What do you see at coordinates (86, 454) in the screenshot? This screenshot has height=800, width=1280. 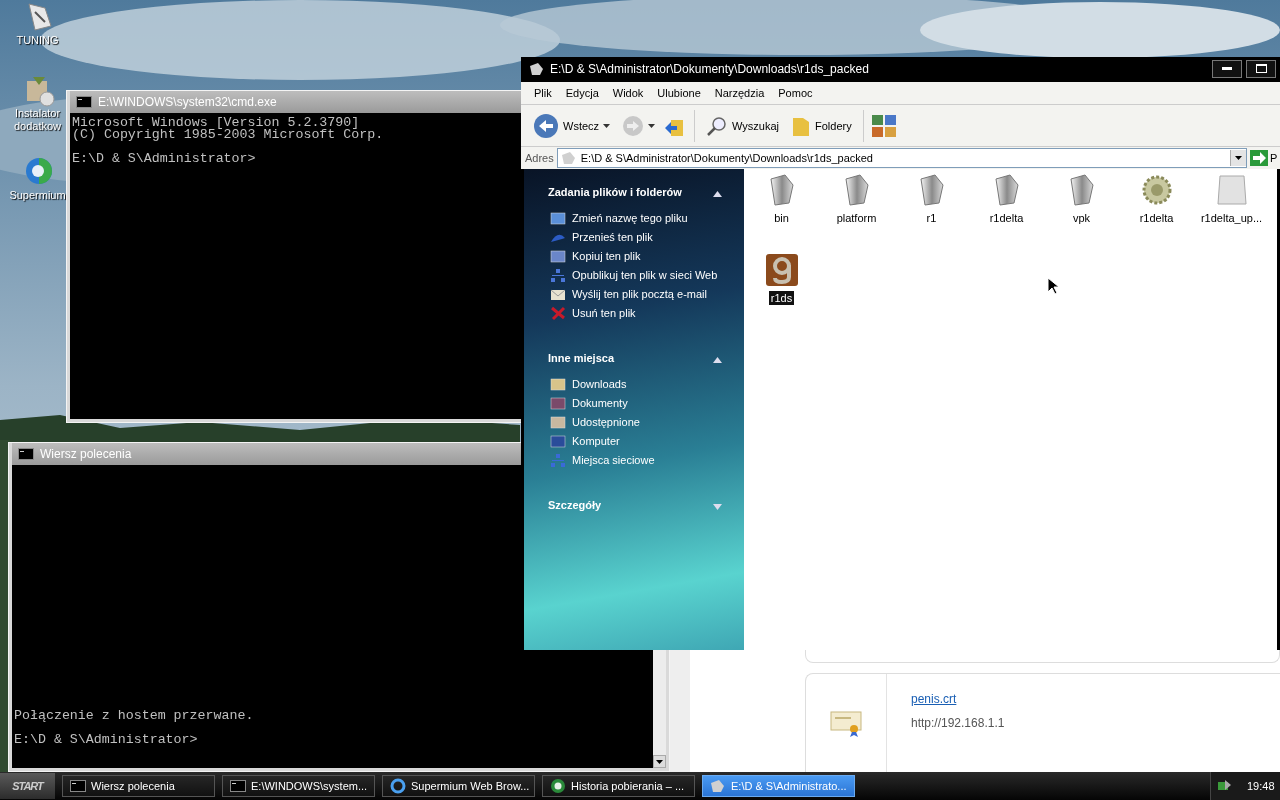 I see `window-title: Wiersz polecenia` at bounding box center [86, 454].